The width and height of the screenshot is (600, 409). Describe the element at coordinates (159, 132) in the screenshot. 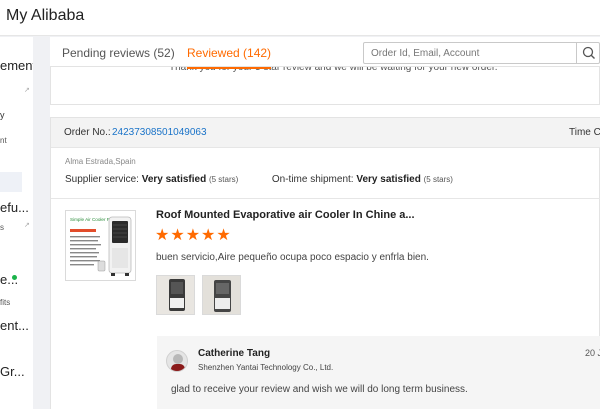

I see `order-number-link: 24237308501049063` at that location.